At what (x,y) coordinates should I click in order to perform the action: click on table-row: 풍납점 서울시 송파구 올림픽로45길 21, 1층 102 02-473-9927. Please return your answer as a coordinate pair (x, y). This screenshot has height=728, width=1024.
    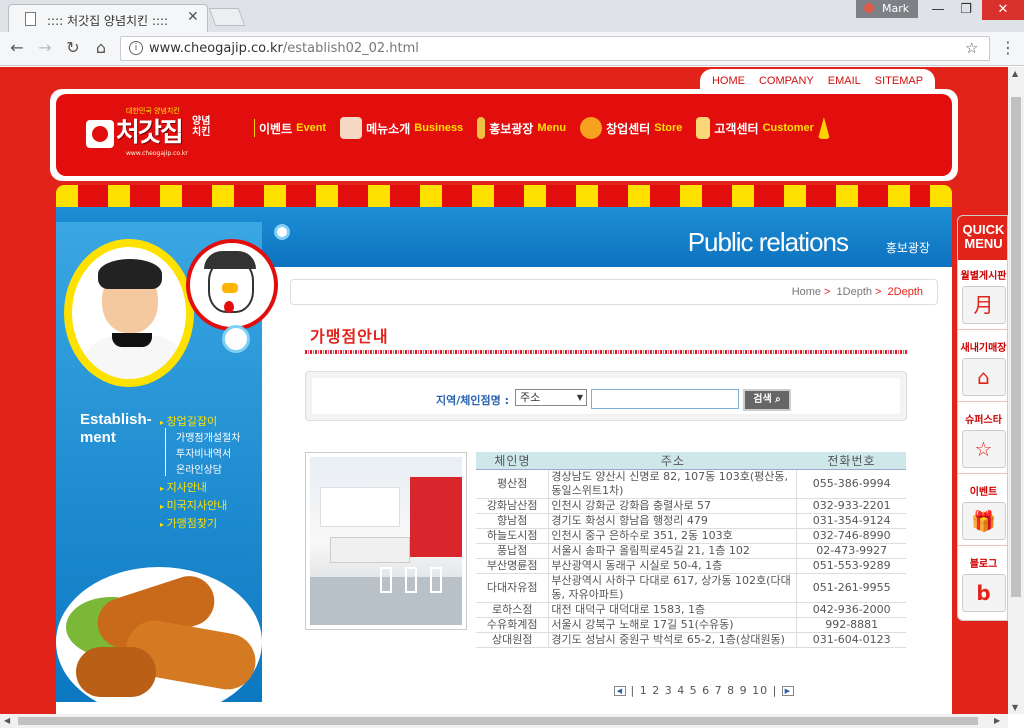
    Looking at the image, I should click on (691, 551).